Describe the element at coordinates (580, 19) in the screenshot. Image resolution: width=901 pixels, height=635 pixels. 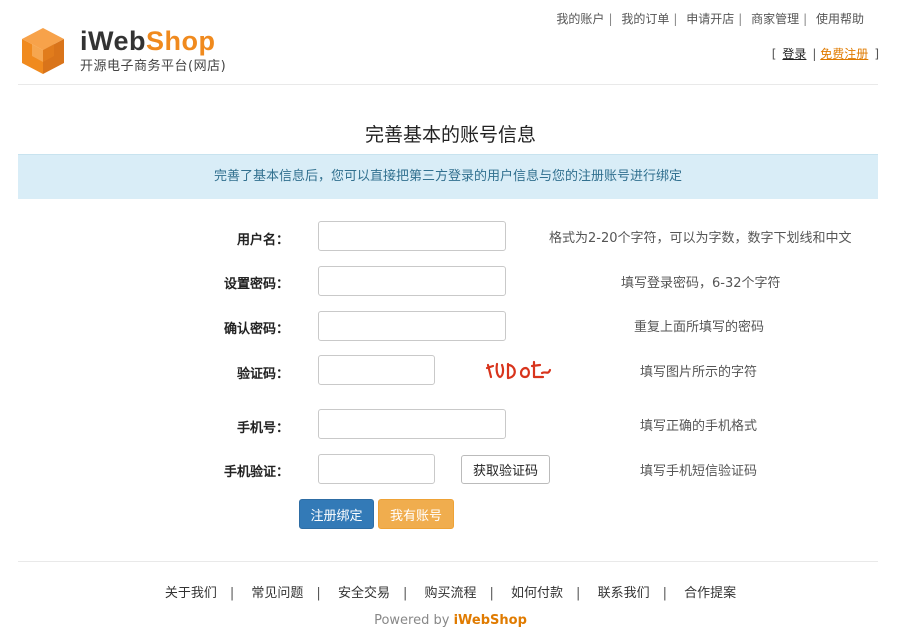
I see `nav-my-account: 我的账户` at that location.